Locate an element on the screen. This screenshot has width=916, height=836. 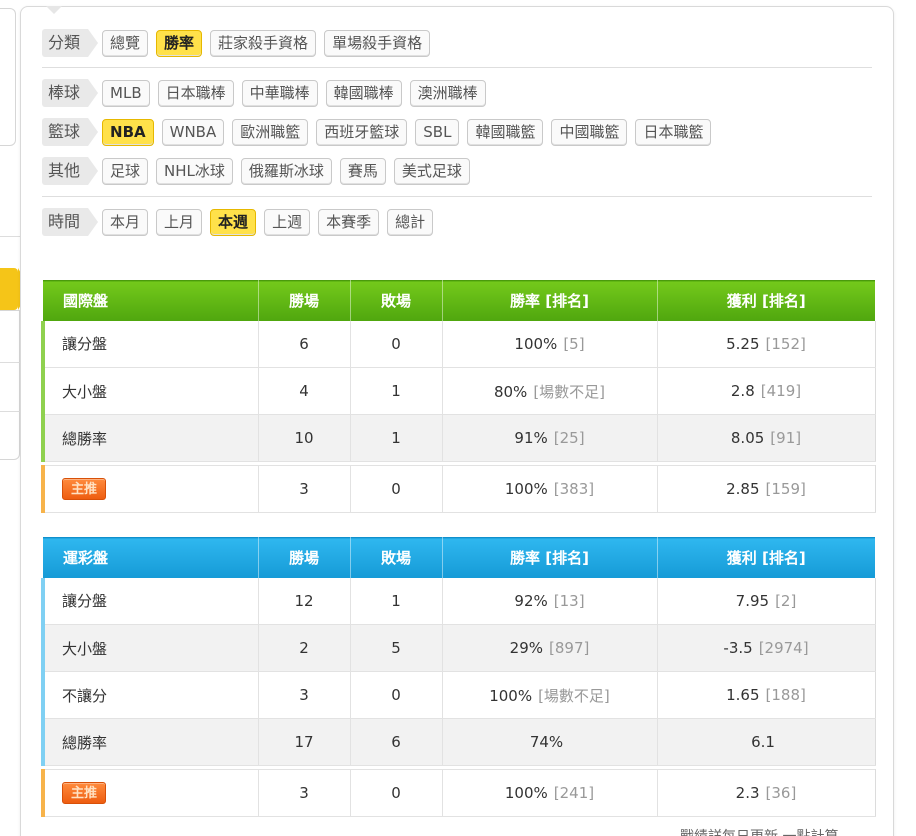
winrate-value: 80% is located at coordinates (510, 391).